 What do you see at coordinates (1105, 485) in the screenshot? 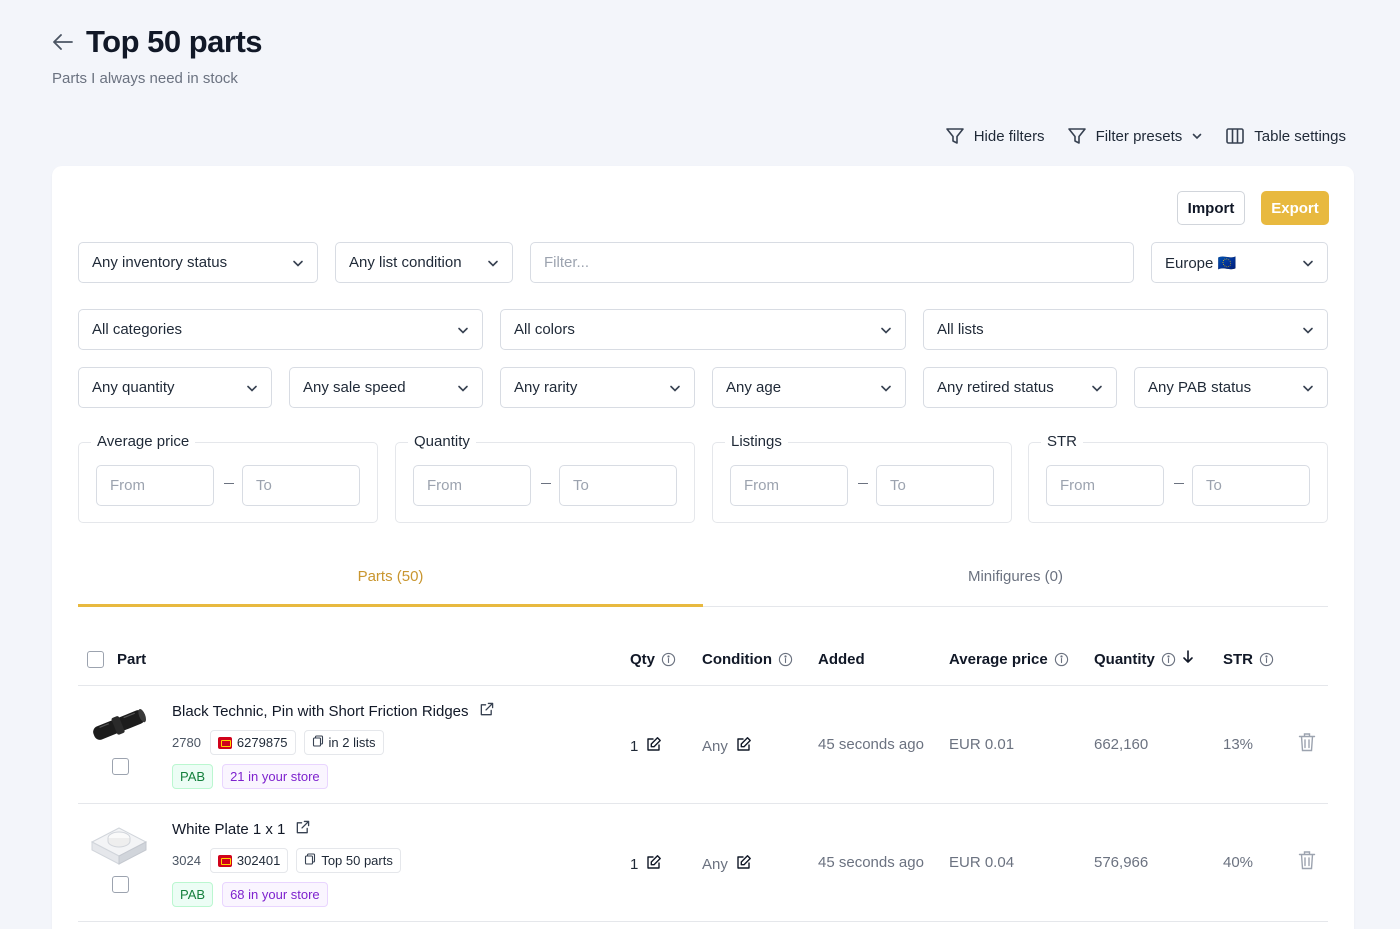
I see `str-from-input: From` at bounding box center [1105, 485].